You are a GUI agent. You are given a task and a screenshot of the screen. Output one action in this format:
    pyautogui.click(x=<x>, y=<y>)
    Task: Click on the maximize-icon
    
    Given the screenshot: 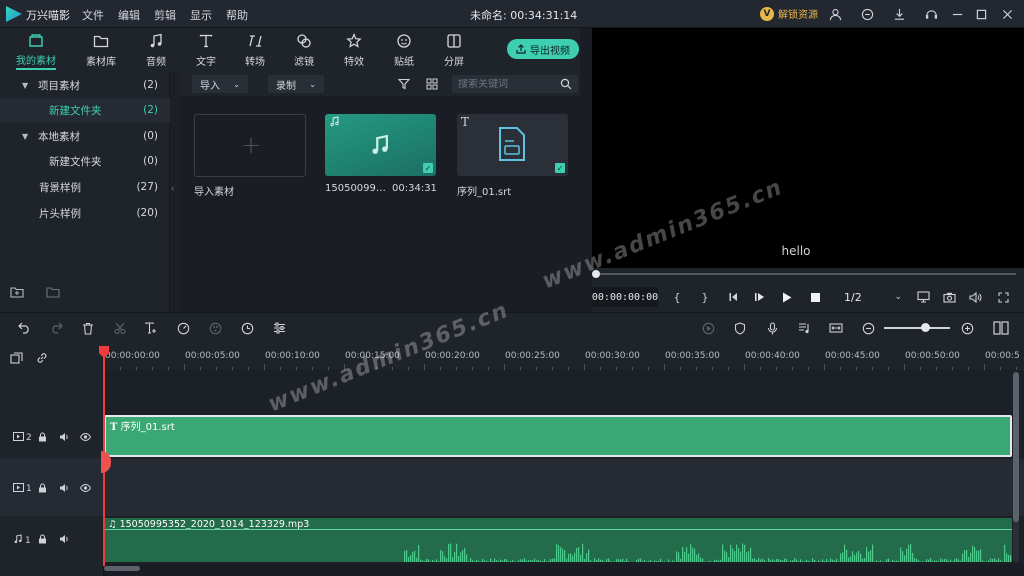 What is the action you would take?
    pyautogui.click(x=981, y=14)
    